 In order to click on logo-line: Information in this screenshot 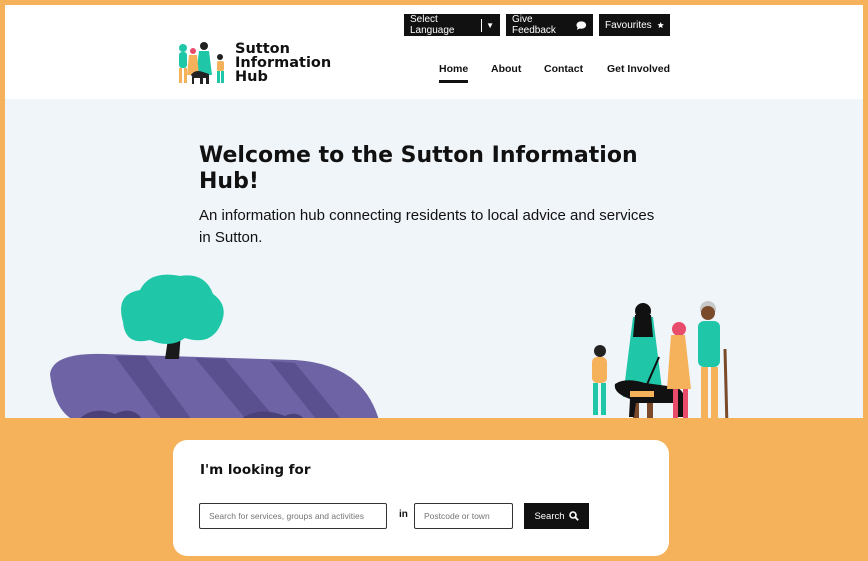, I will do `click(283, 63)`.